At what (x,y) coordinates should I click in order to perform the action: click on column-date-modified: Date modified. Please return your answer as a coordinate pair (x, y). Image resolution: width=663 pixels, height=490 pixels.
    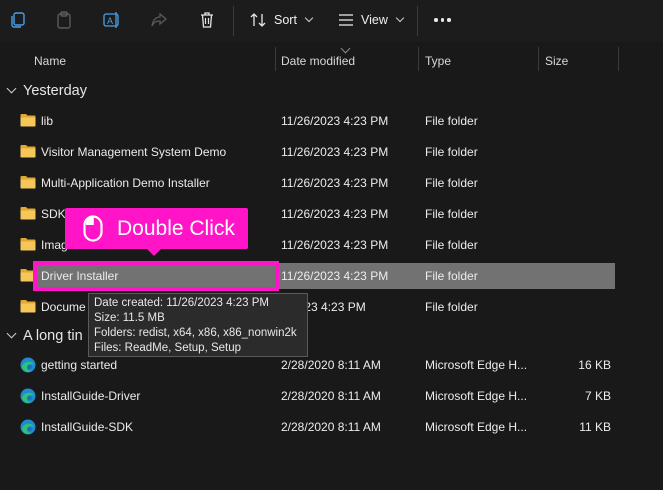
    Looking at the image, I should click on (318, 61).